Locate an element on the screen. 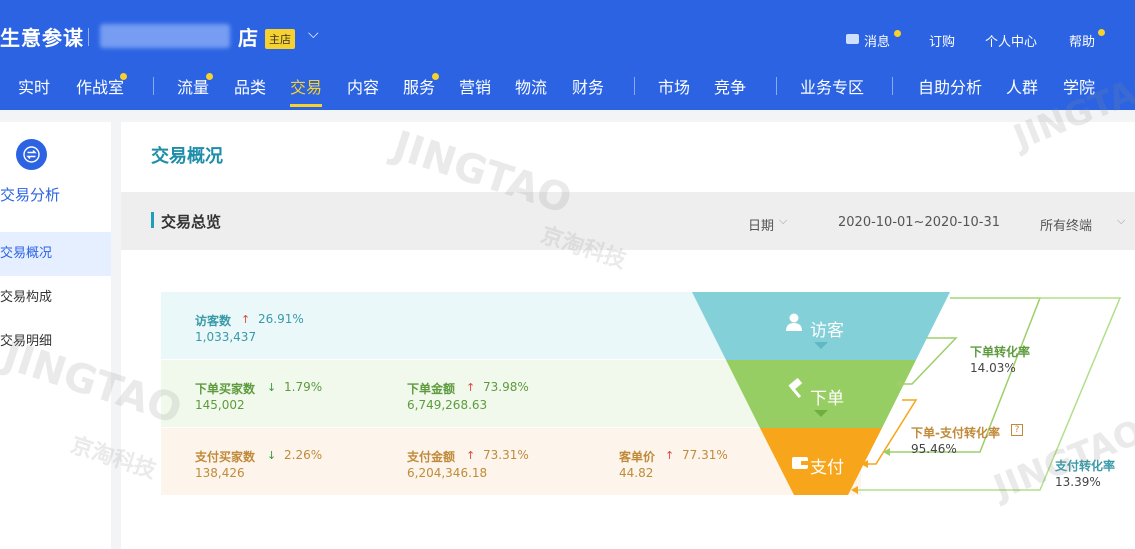  link-subscribe: 订购 is located at coordinates (942, 40).